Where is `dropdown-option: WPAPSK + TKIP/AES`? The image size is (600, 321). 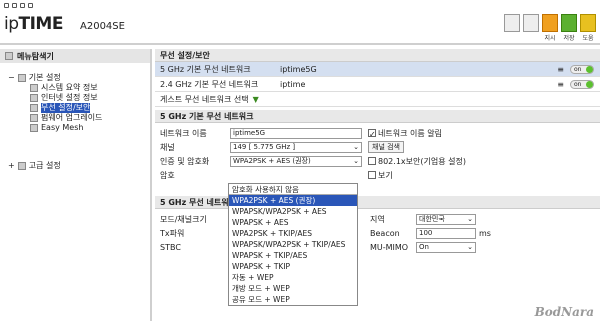
dropdown-option: WPAPSK + TKIP/AES is located at coordinates (293, 255).